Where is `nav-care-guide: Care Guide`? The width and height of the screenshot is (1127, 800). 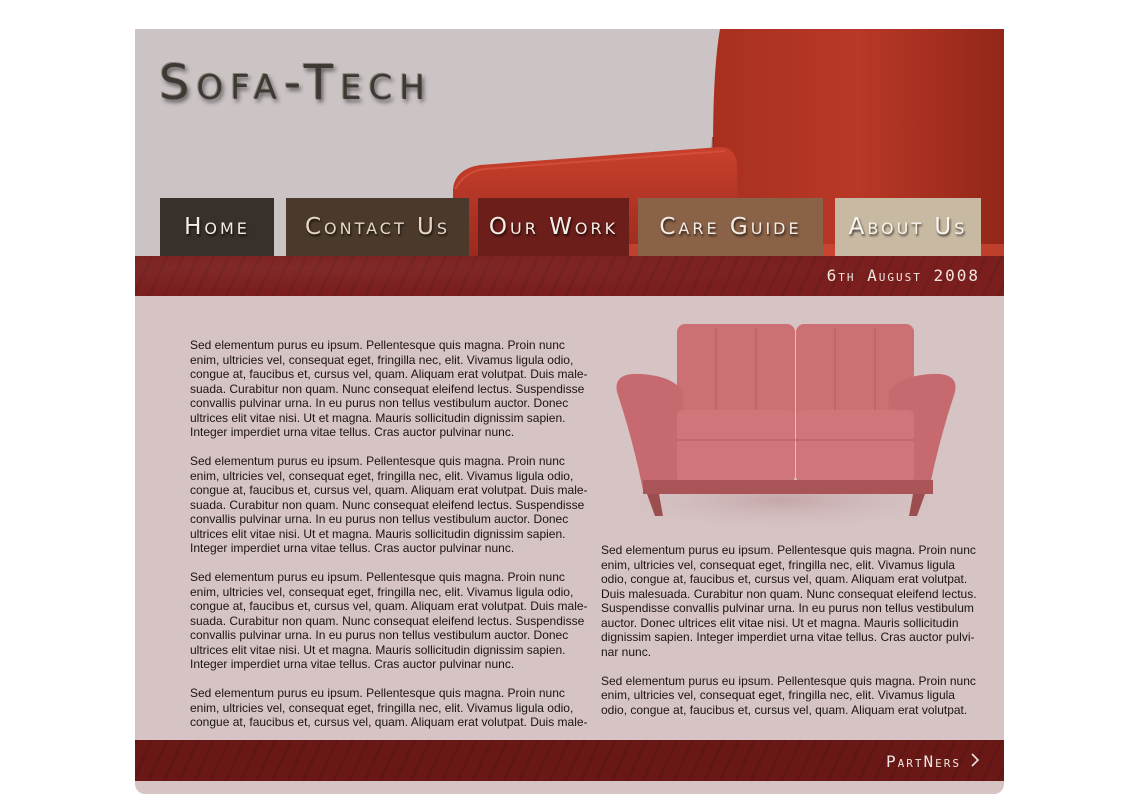
nav-care-guide: Care Guide is located at coordinates (730, 227).